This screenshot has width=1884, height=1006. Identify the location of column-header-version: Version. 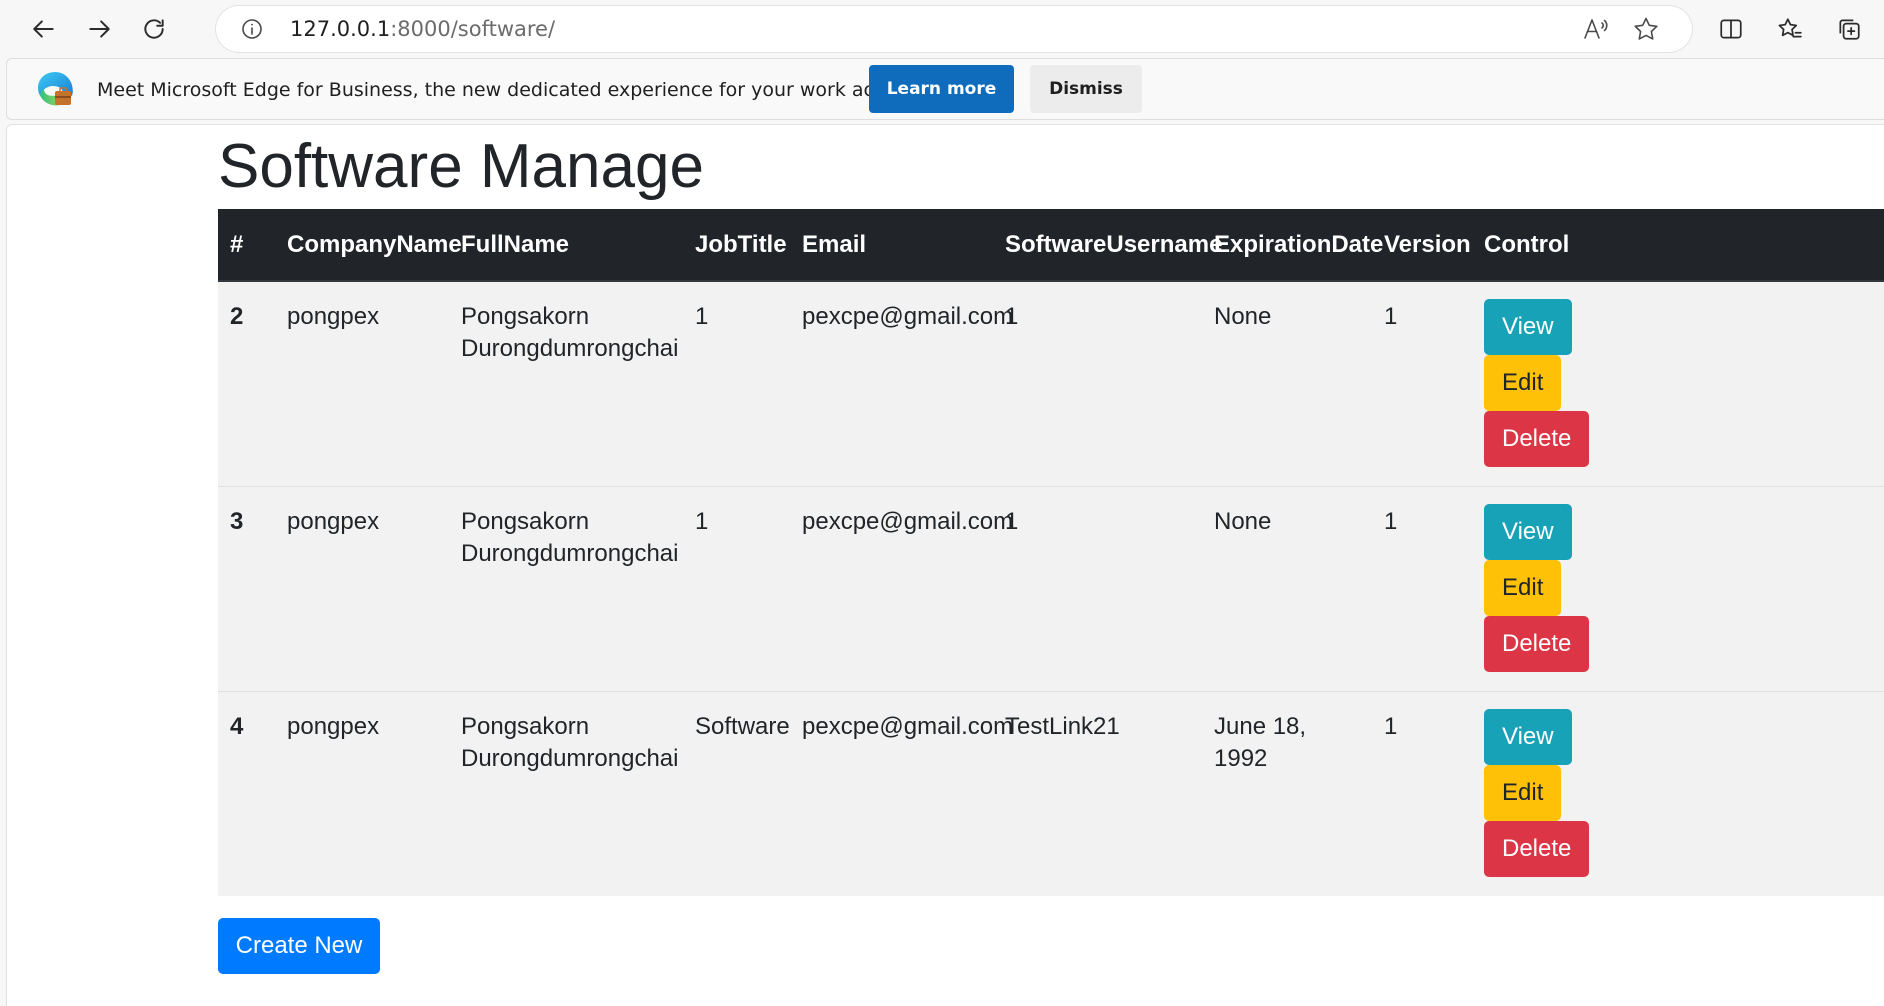
(1422, 245).